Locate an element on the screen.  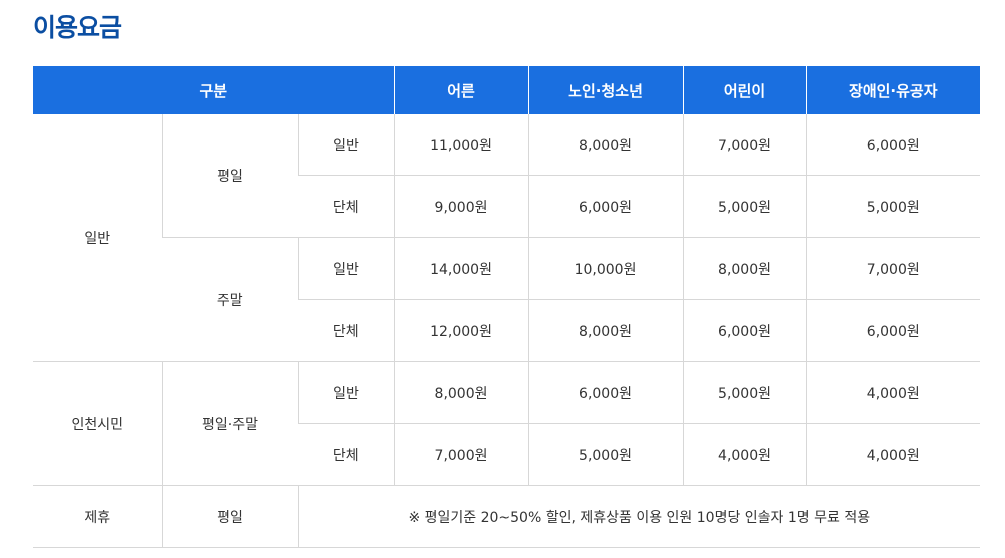
group-incheon-label: 인천시민 is located at coordinates (97, 423).